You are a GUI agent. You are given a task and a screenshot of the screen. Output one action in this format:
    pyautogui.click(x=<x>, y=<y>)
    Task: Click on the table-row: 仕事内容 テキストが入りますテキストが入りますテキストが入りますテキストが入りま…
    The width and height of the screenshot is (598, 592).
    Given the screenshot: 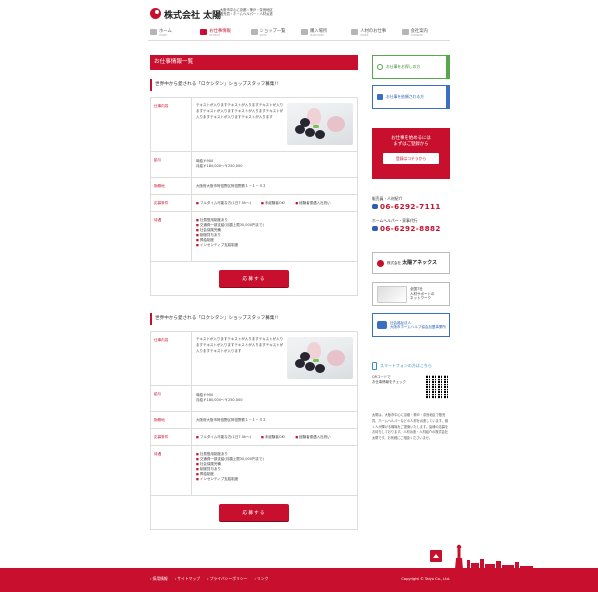 What is the action you would take?
    pyautogui.click(x=254, y=358)
    